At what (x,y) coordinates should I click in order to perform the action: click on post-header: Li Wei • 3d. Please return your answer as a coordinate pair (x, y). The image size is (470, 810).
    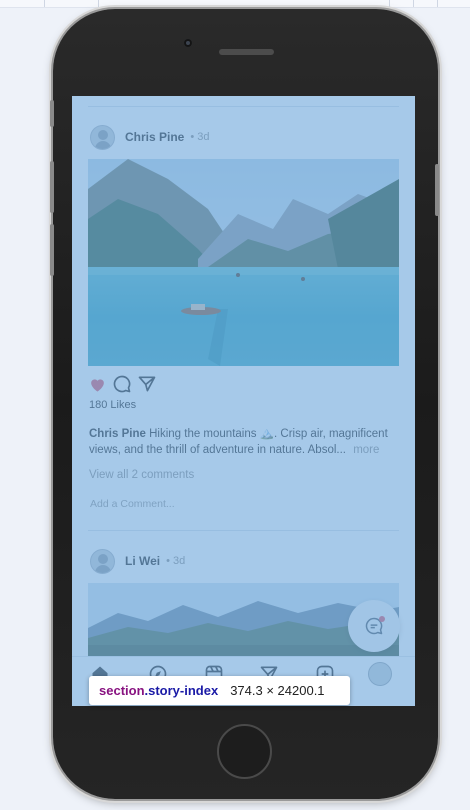
    Looking at the image, I should click on (137, 561).